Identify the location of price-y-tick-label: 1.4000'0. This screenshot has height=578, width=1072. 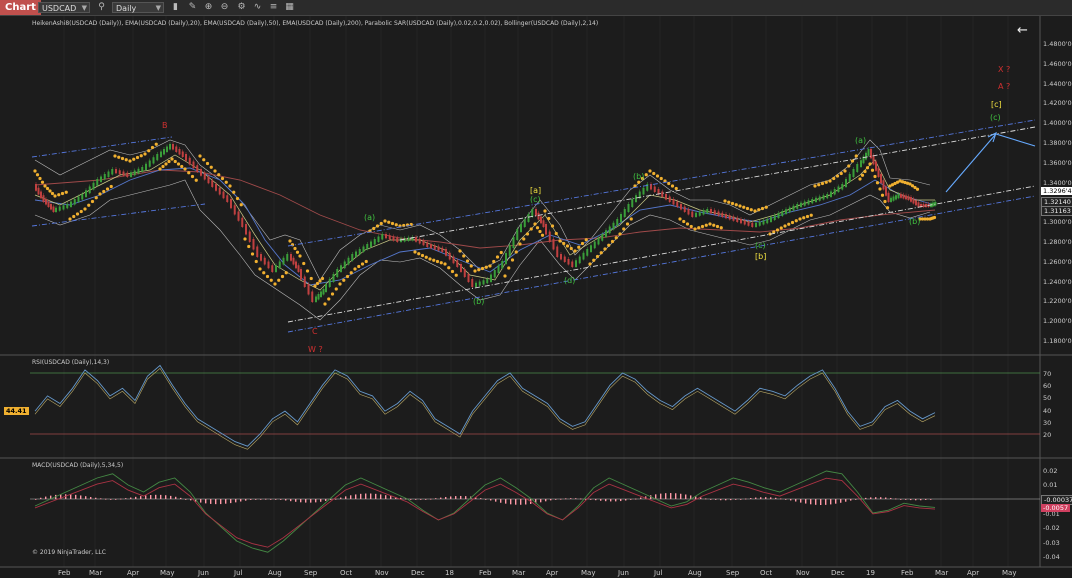
(1057, 123).